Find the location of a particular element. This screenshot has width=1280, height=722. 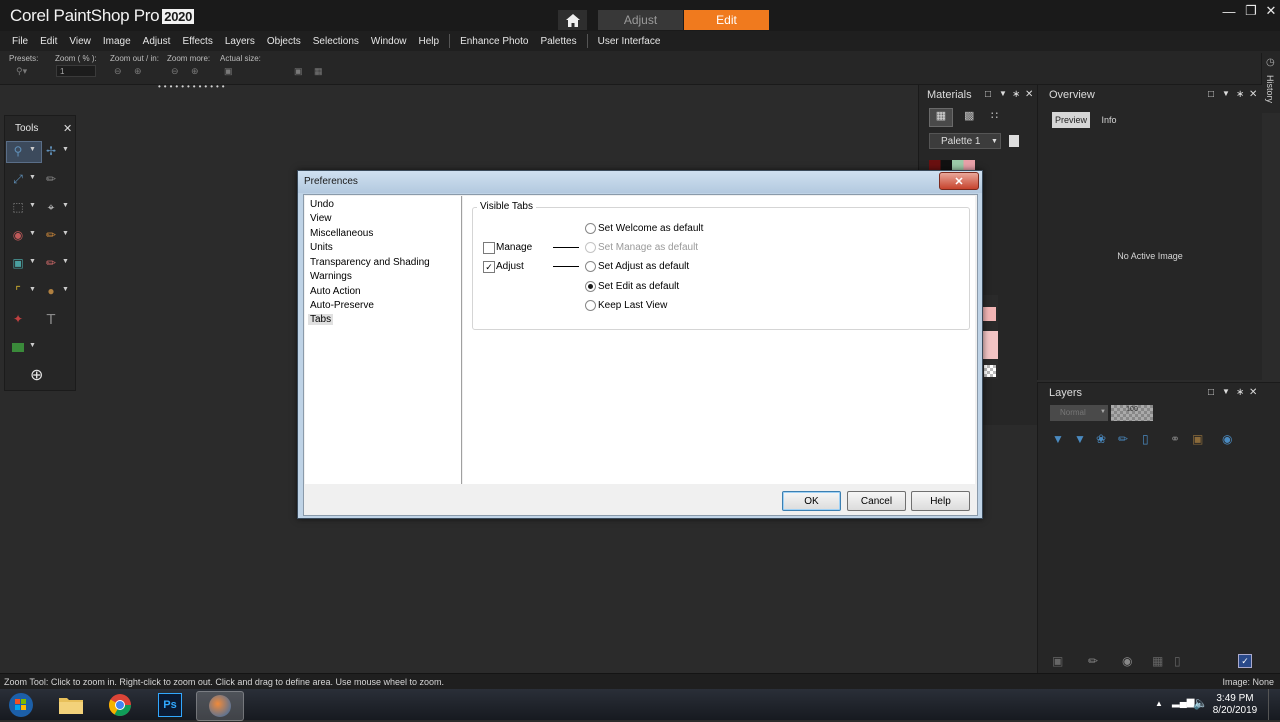

zoom-more-in-button: ⊕ is located at coordinates (195, 71).